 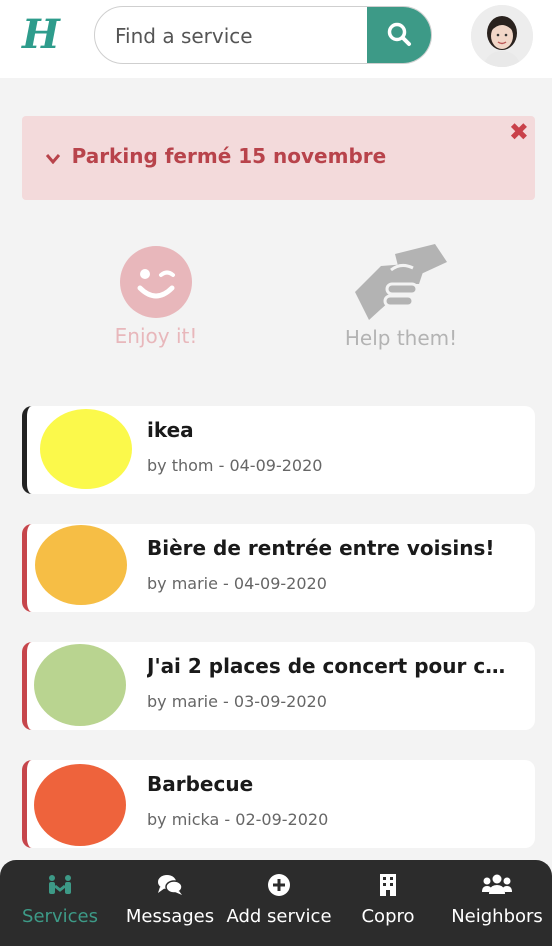 What do you see at coordinates (497, 916) in the screenshot?
I see `nav-neighbors-label: Neighbors` at bounding box center [497, 916].